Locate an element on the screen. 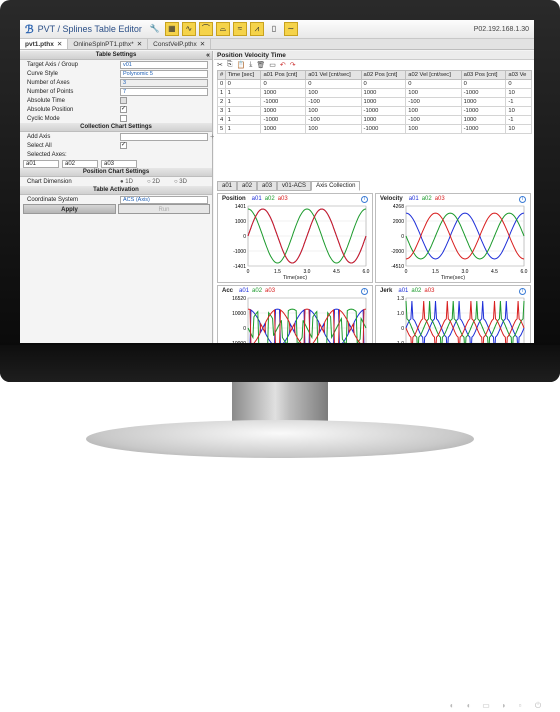 Image resolution: width=560 pixels, height=712 pixels. table-row: 2 1 -1000 -100 1000 -100 1000 -1 is located at coordinates (374, 102).